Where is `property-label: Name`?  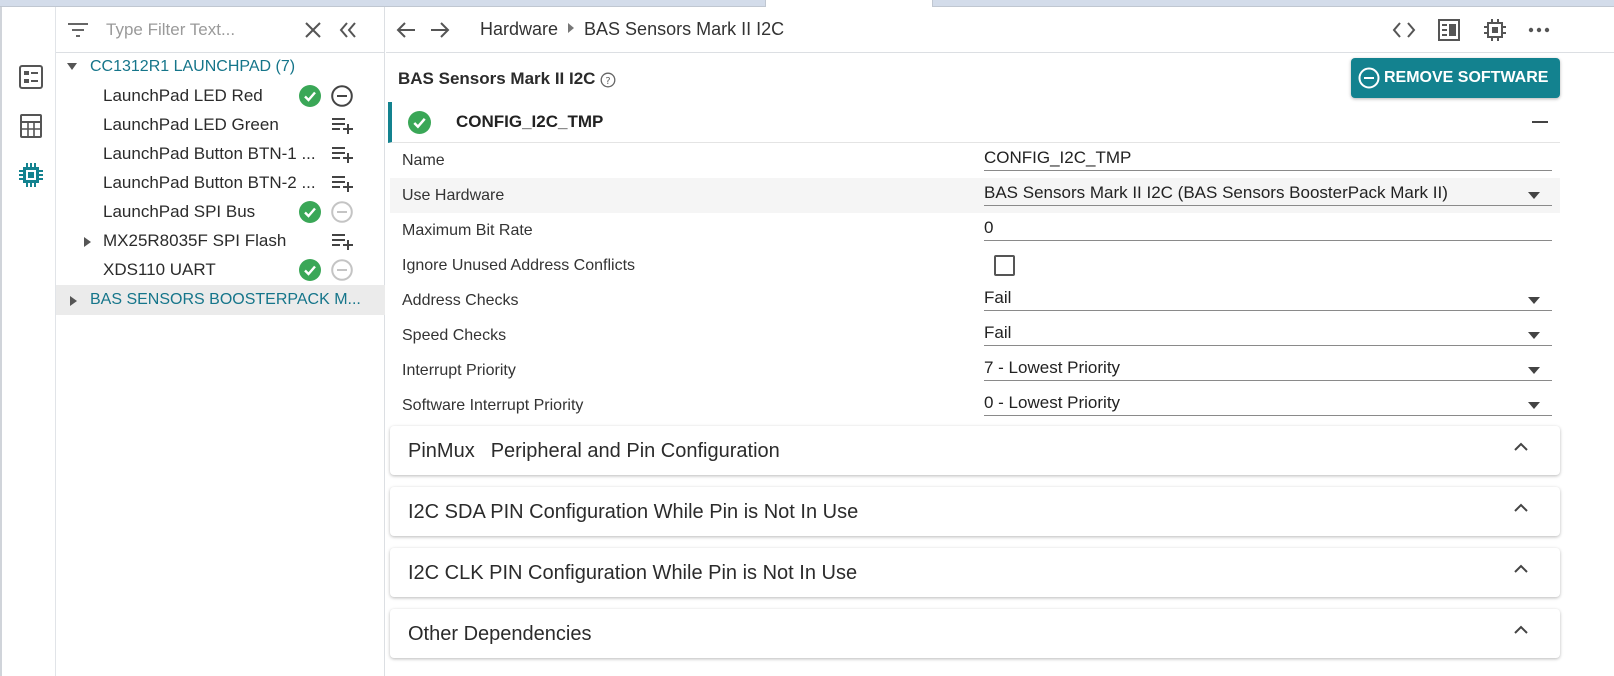
property-label: Name is located at coordinates (423, 160).